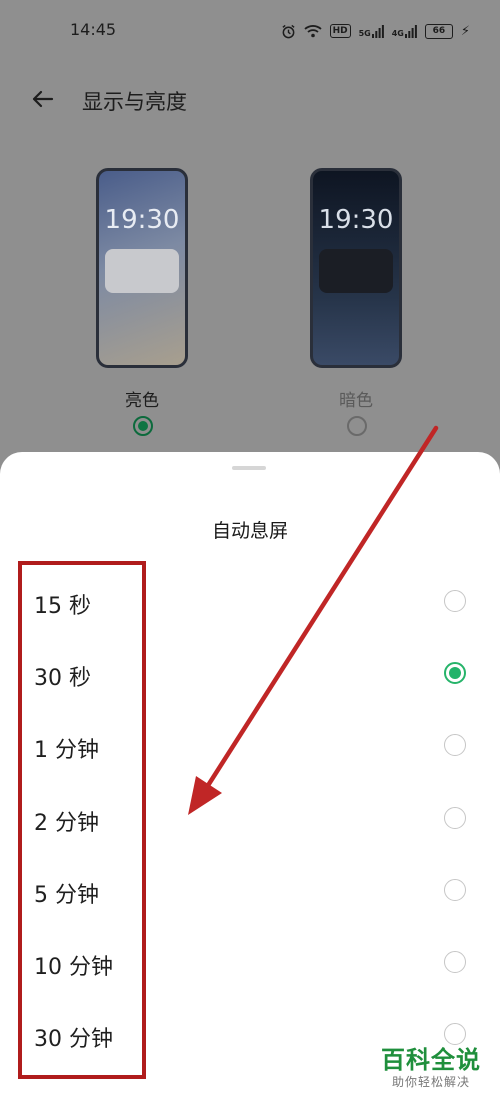 This screenshot has height=1111, width=500. Describe the element at coordinates (312, 31) in the screenshot. I see `wifi-icon` at that location.